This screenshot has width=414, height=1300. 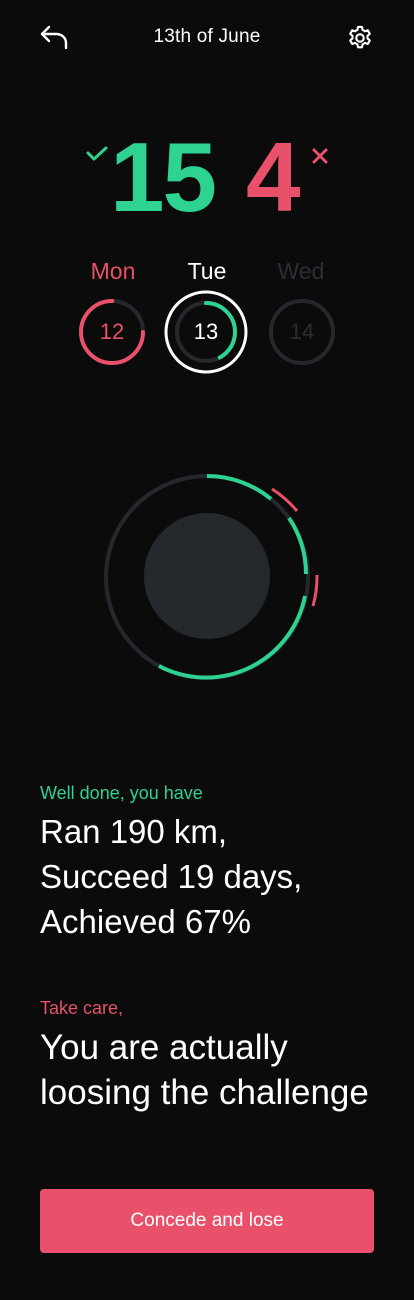 What do you see at coordinates (273, 177) in the screenshot?
I see `losses-count: 4` at bounding box center [273, 177].